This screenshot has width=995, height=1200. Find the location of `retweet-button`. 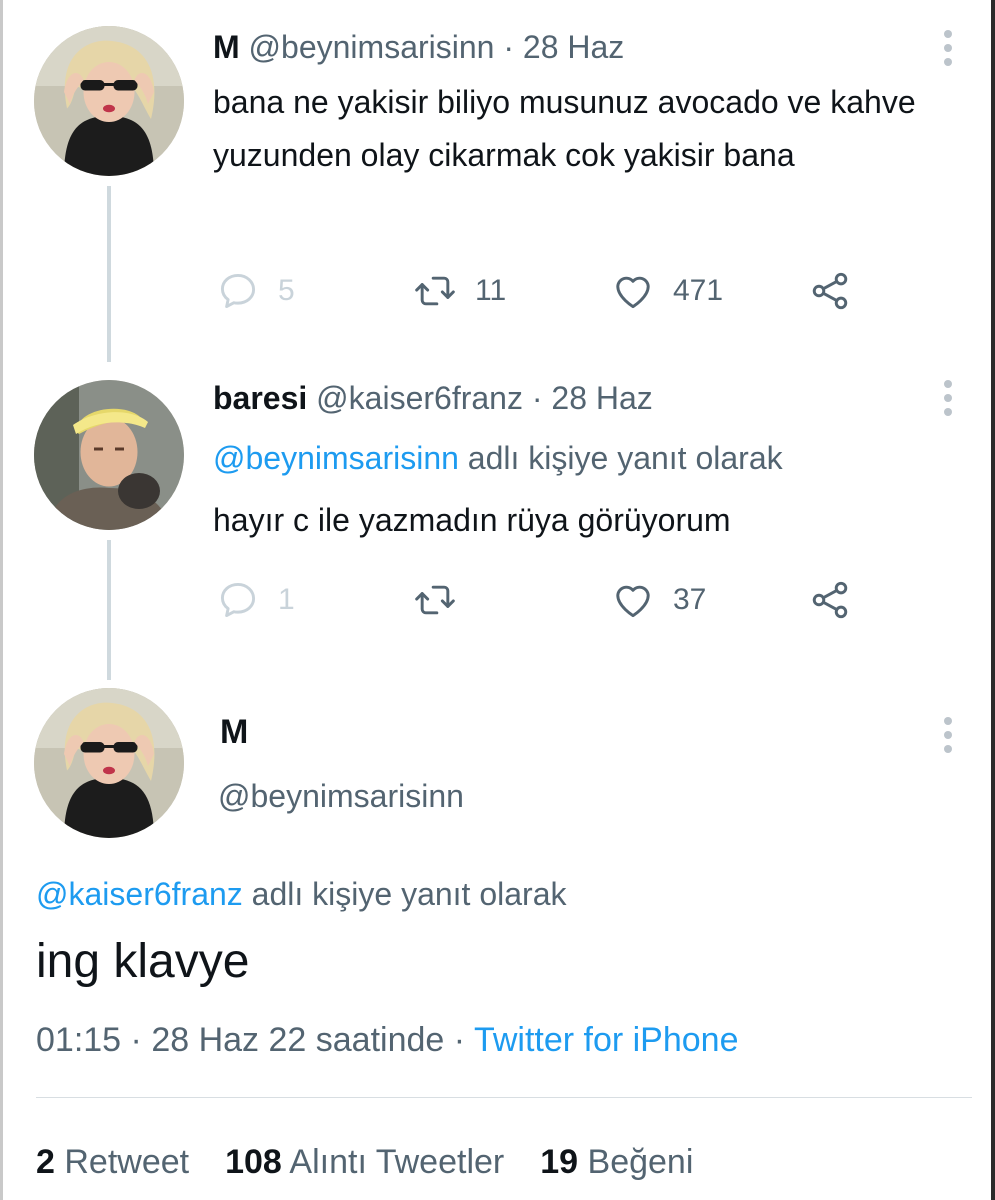

retweet-button is located at coordinates (444, 600).